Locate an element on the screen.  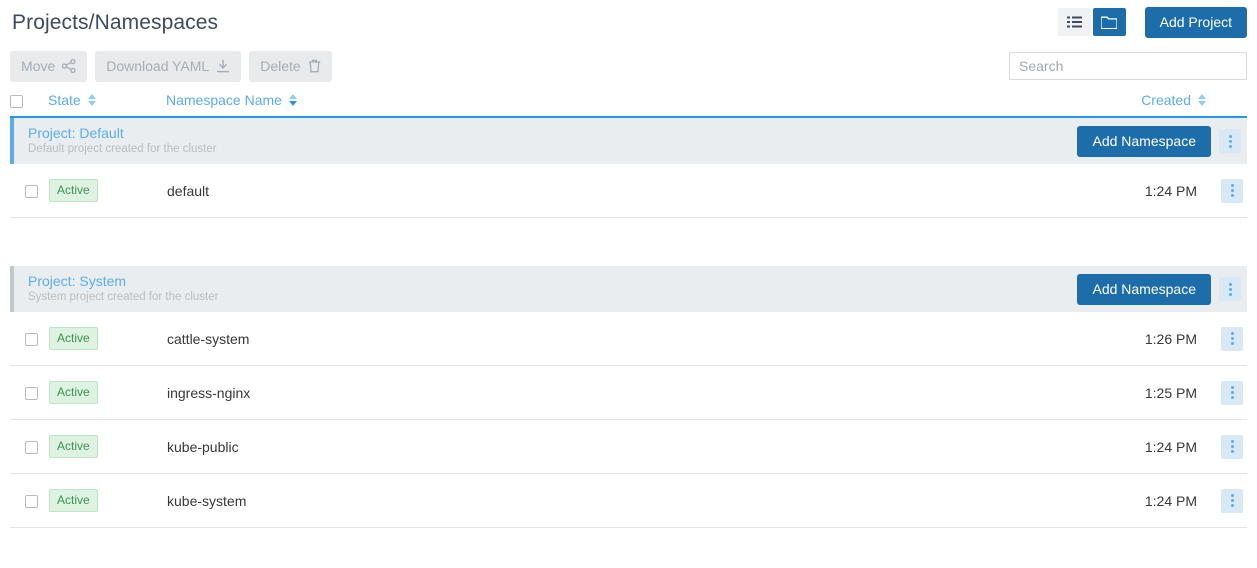
folder-icon is located at coordinates (1109, 22).